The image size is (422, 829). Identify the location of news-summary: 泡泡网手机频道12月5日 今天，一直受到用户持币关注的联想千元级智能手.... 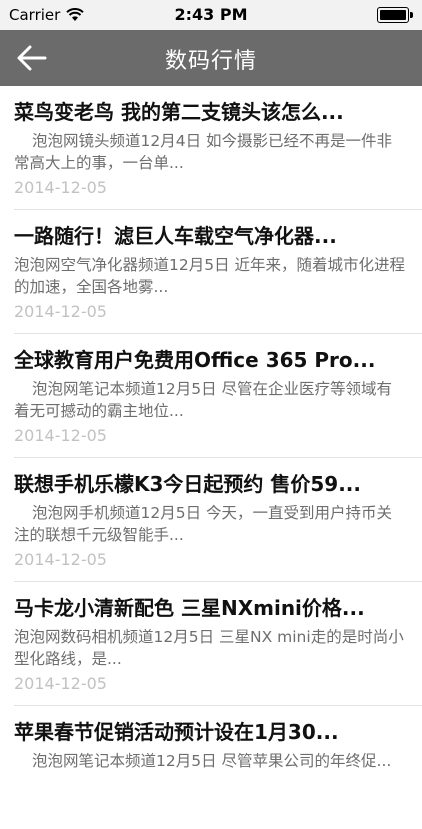
(203, 524).